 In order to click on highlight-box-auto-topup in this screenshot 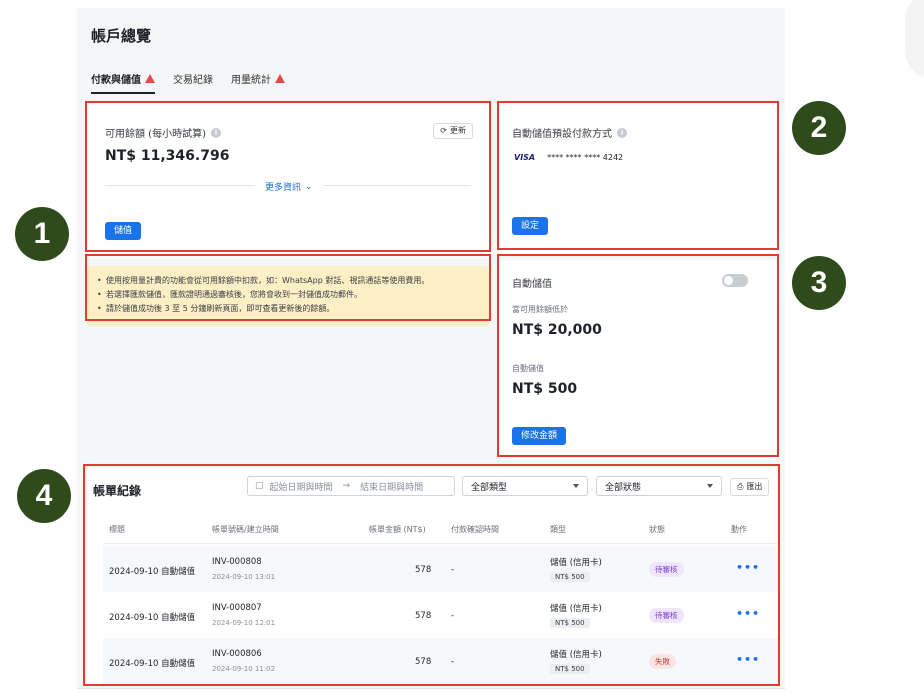, I will do `click(638, 355)`.